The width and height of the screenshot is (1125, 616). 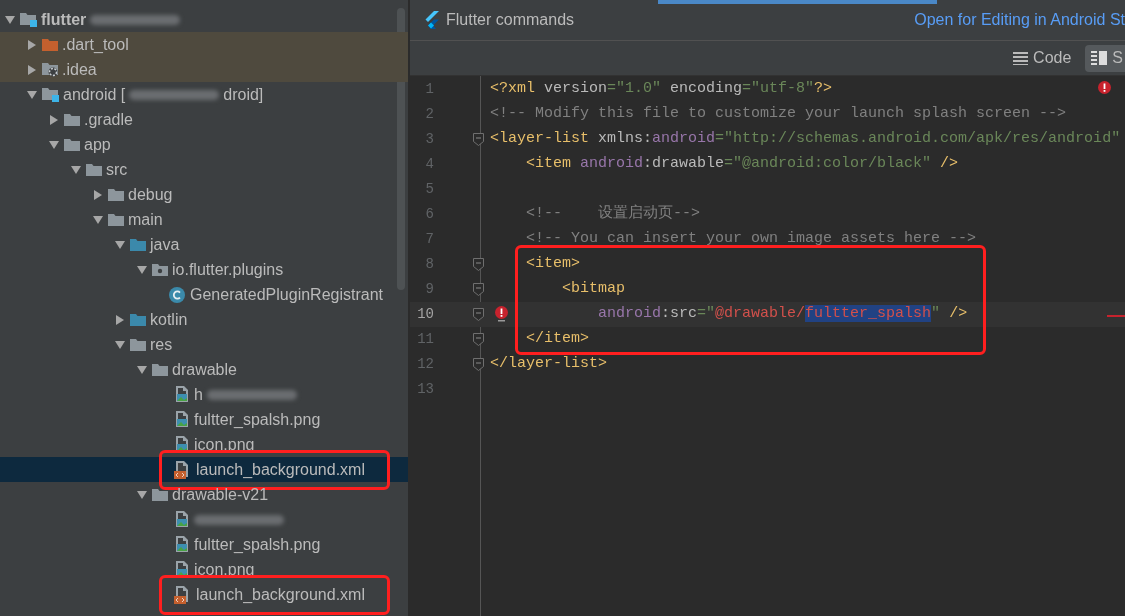 I want to click on item-label: .idea, so click(x=79, y=69).